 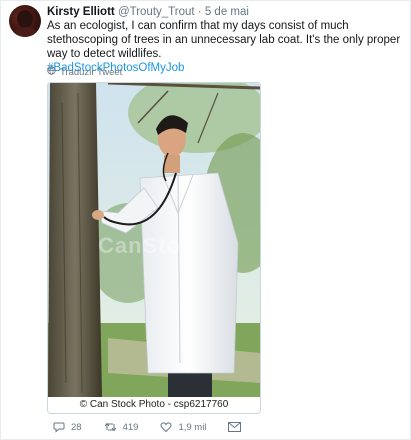 I want to click on retweet-button: 419, so click(x=121, y=427).